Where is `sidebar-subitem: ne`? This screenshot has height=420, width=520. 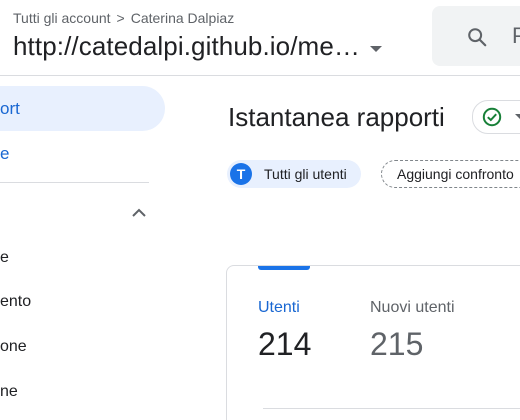 sidebar-subitem: ne is located at coordinates (9, 392).